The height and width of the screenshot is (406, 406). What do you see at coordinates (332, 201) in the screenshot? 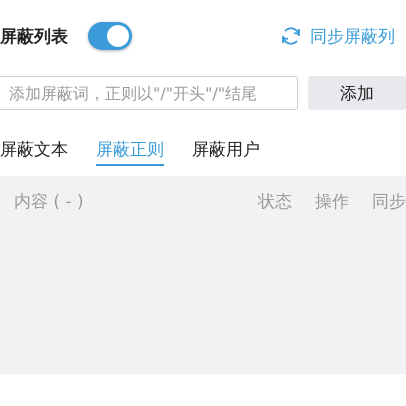
I see `column-header: 操作` at bounding box center [332, 201].